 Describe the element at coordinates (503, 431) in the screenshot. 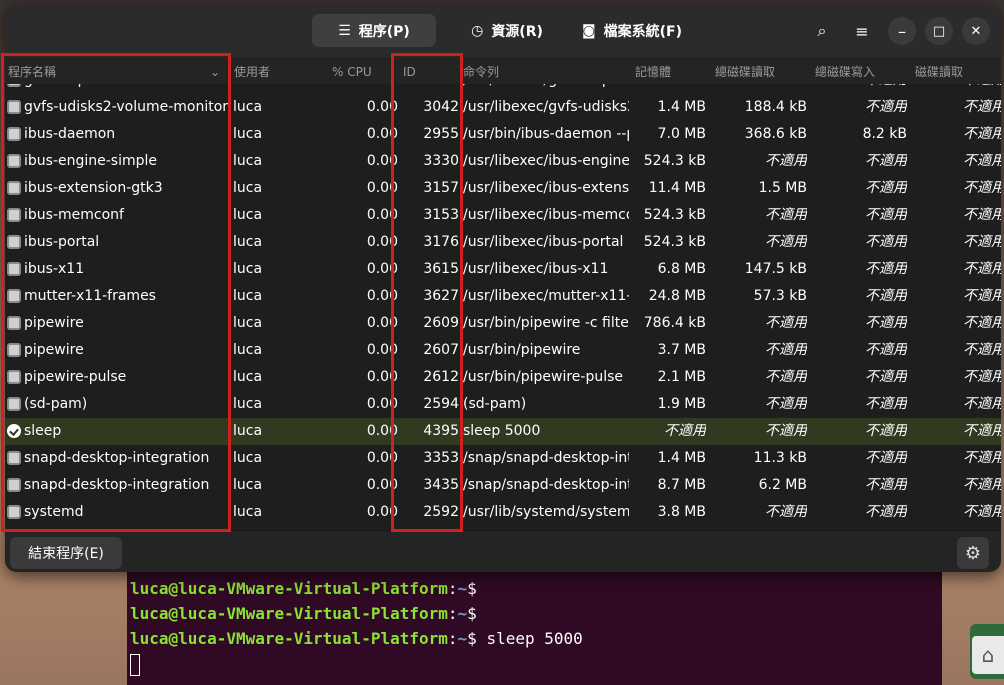

I see `table-row: sleep luca 0.00 4395 sleep 5000 不適用 不適用 不適用 不適用` at that location.